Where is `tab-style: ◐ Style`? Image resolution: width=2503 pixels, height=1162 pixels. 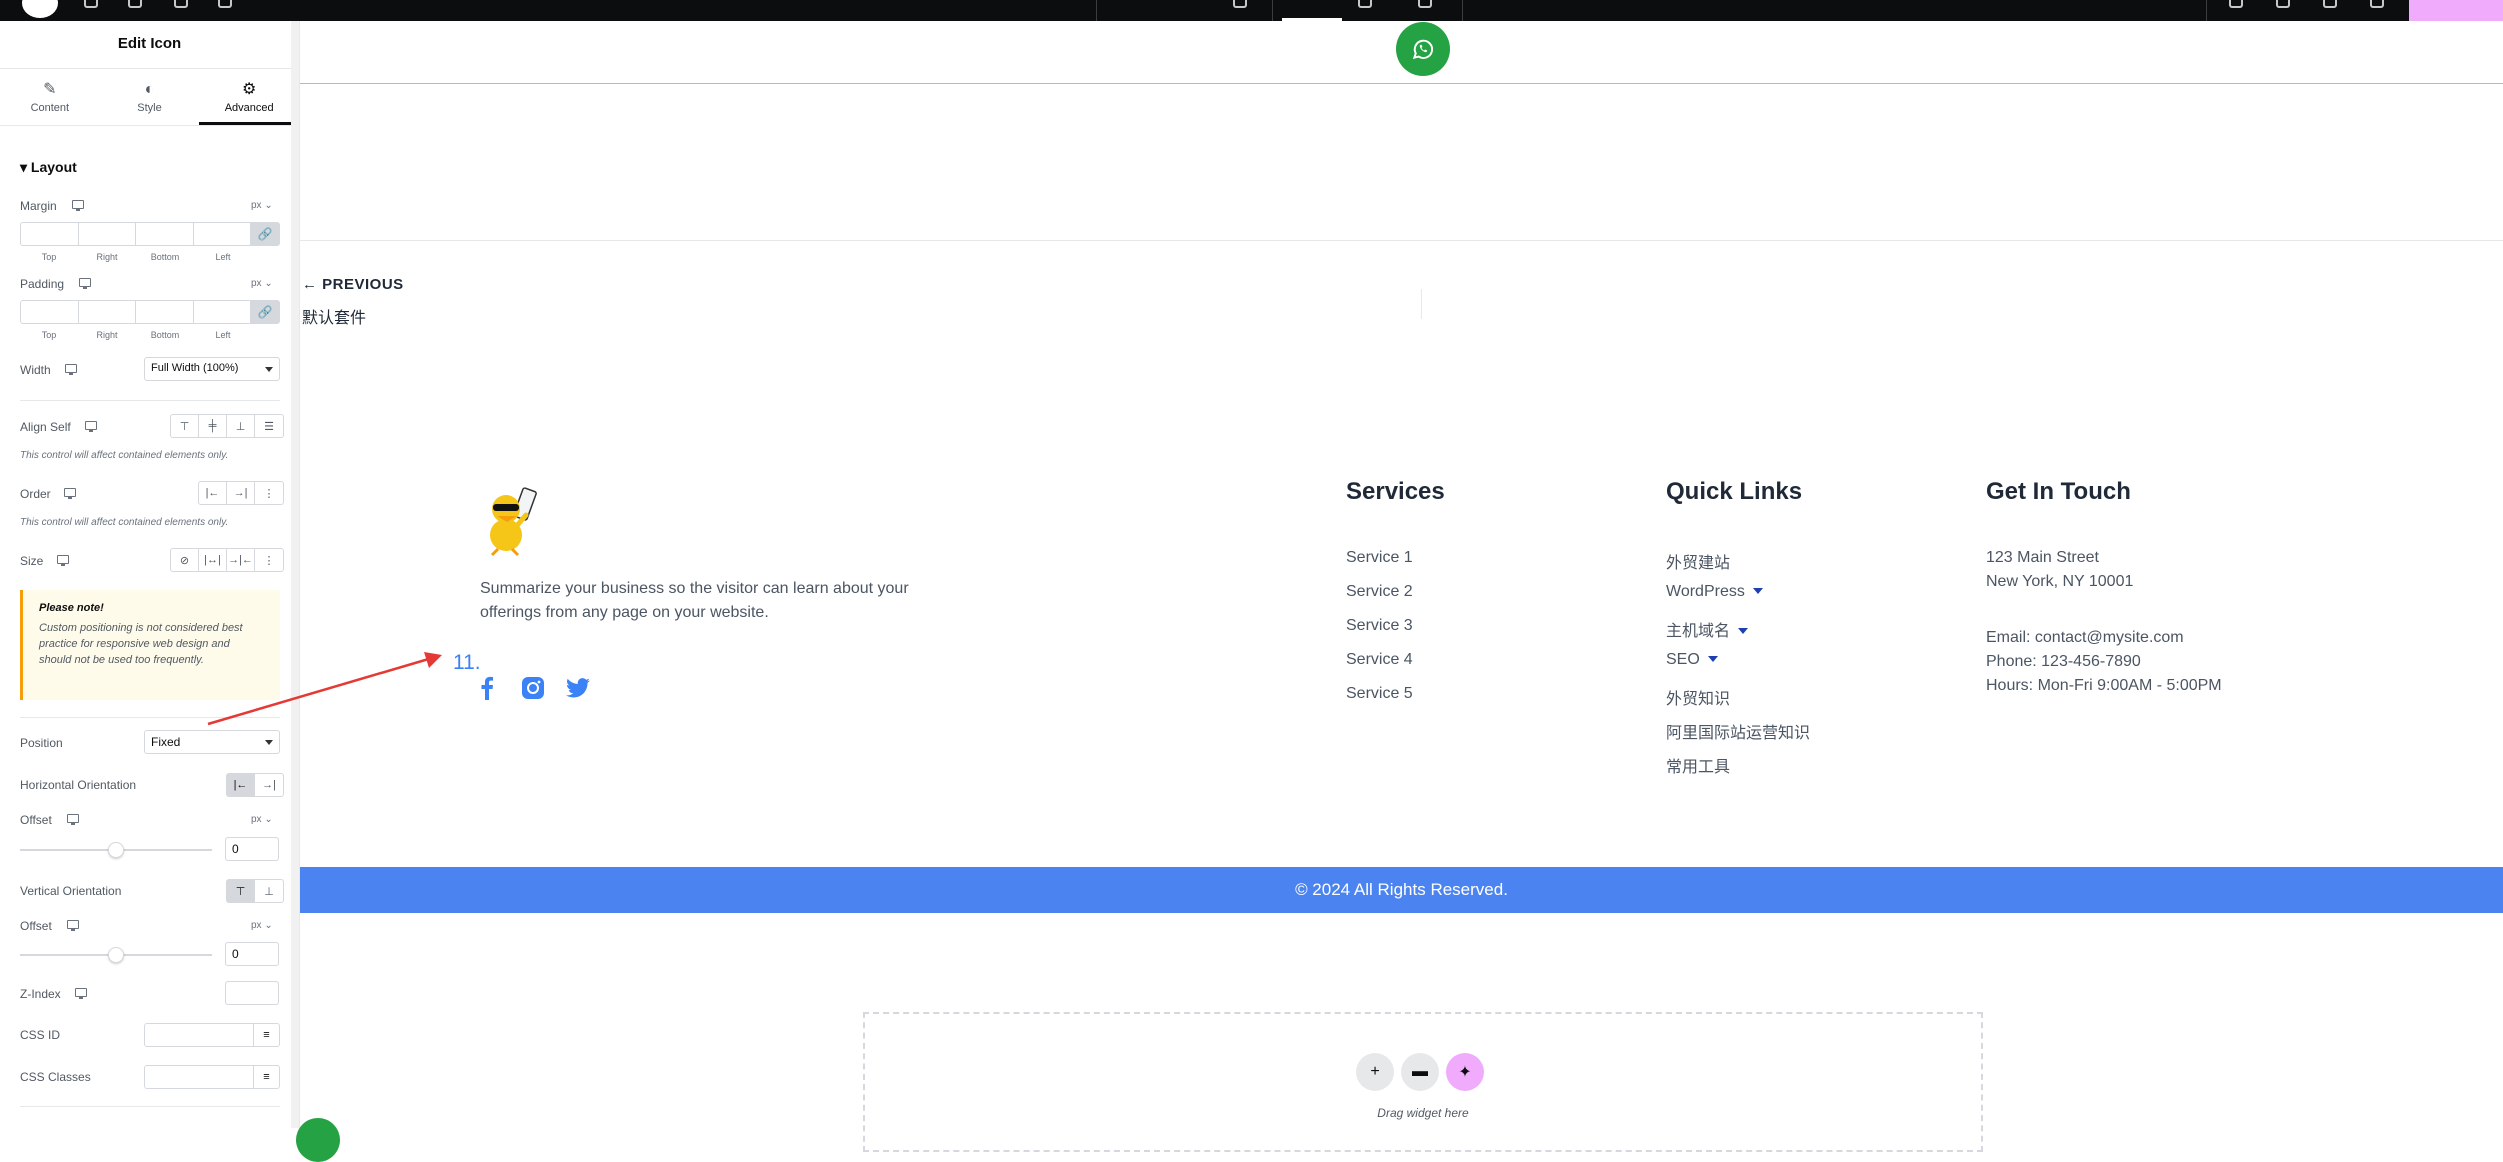 tab-style: ◐ Style is located at coordinates (150, 97).